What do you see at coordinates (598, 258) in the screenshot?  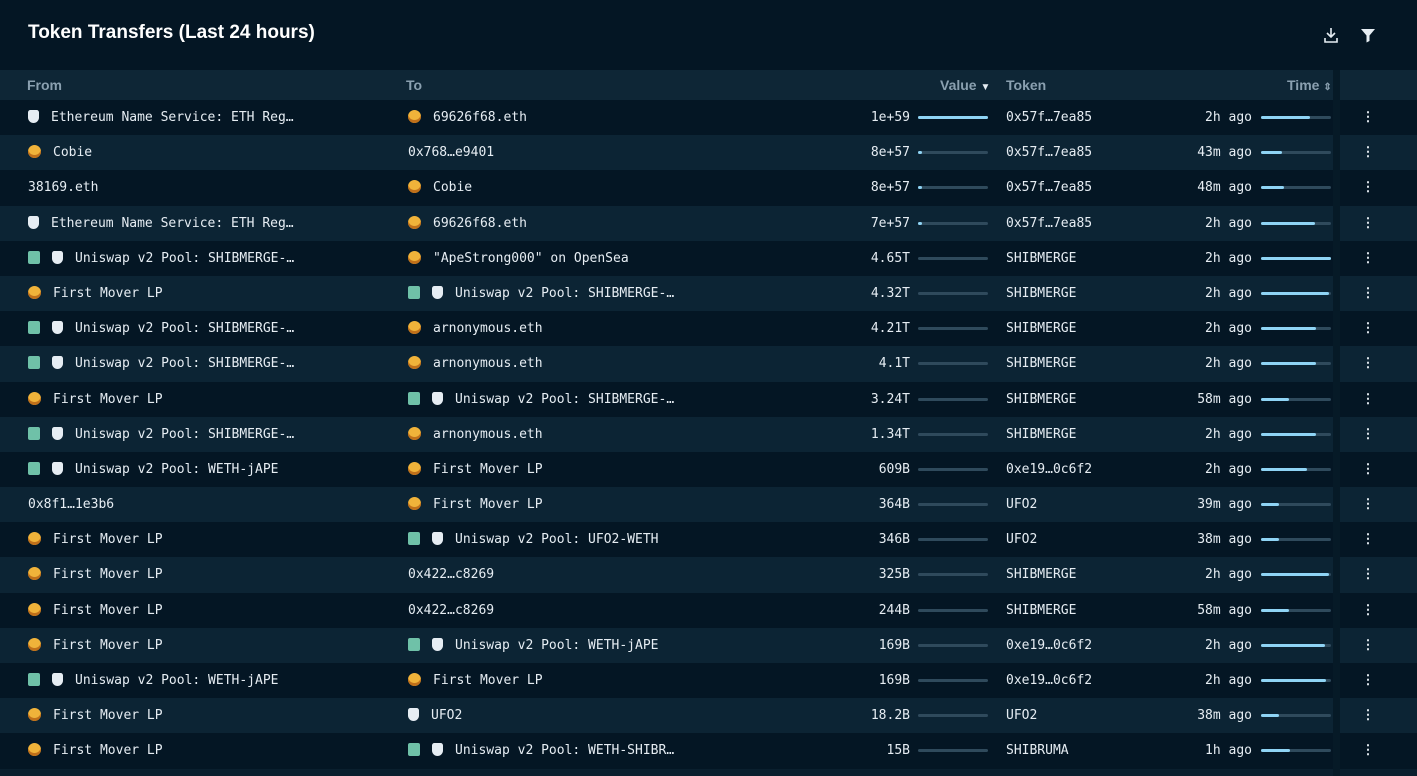 I see `to-address: "ApeStrong000" on OpenSea` at bounding box center [598, 258].